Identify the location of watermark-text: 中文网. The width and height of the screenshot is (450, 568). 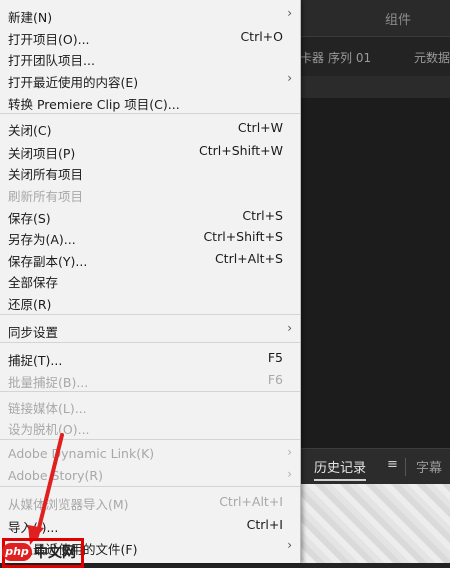
(55, 553).